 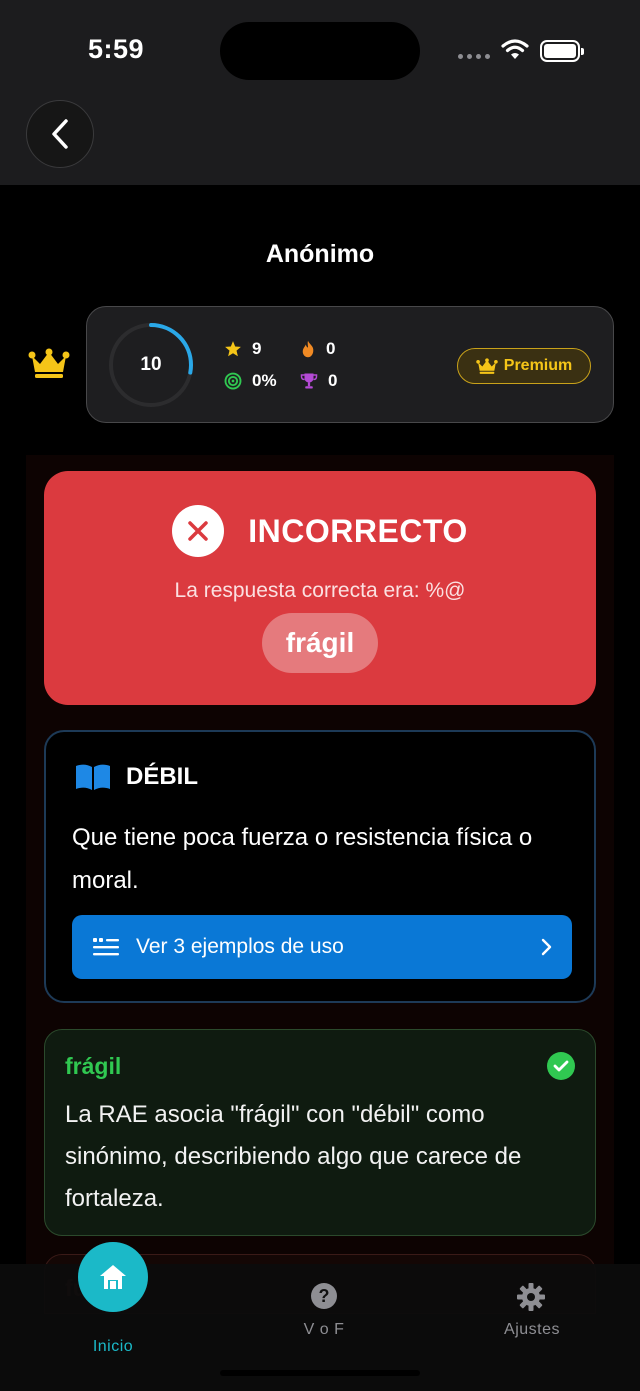 What do you see at coordinates (233, 381) in the screenshot?
I see `target-icon` at bounding box center [233, 381].